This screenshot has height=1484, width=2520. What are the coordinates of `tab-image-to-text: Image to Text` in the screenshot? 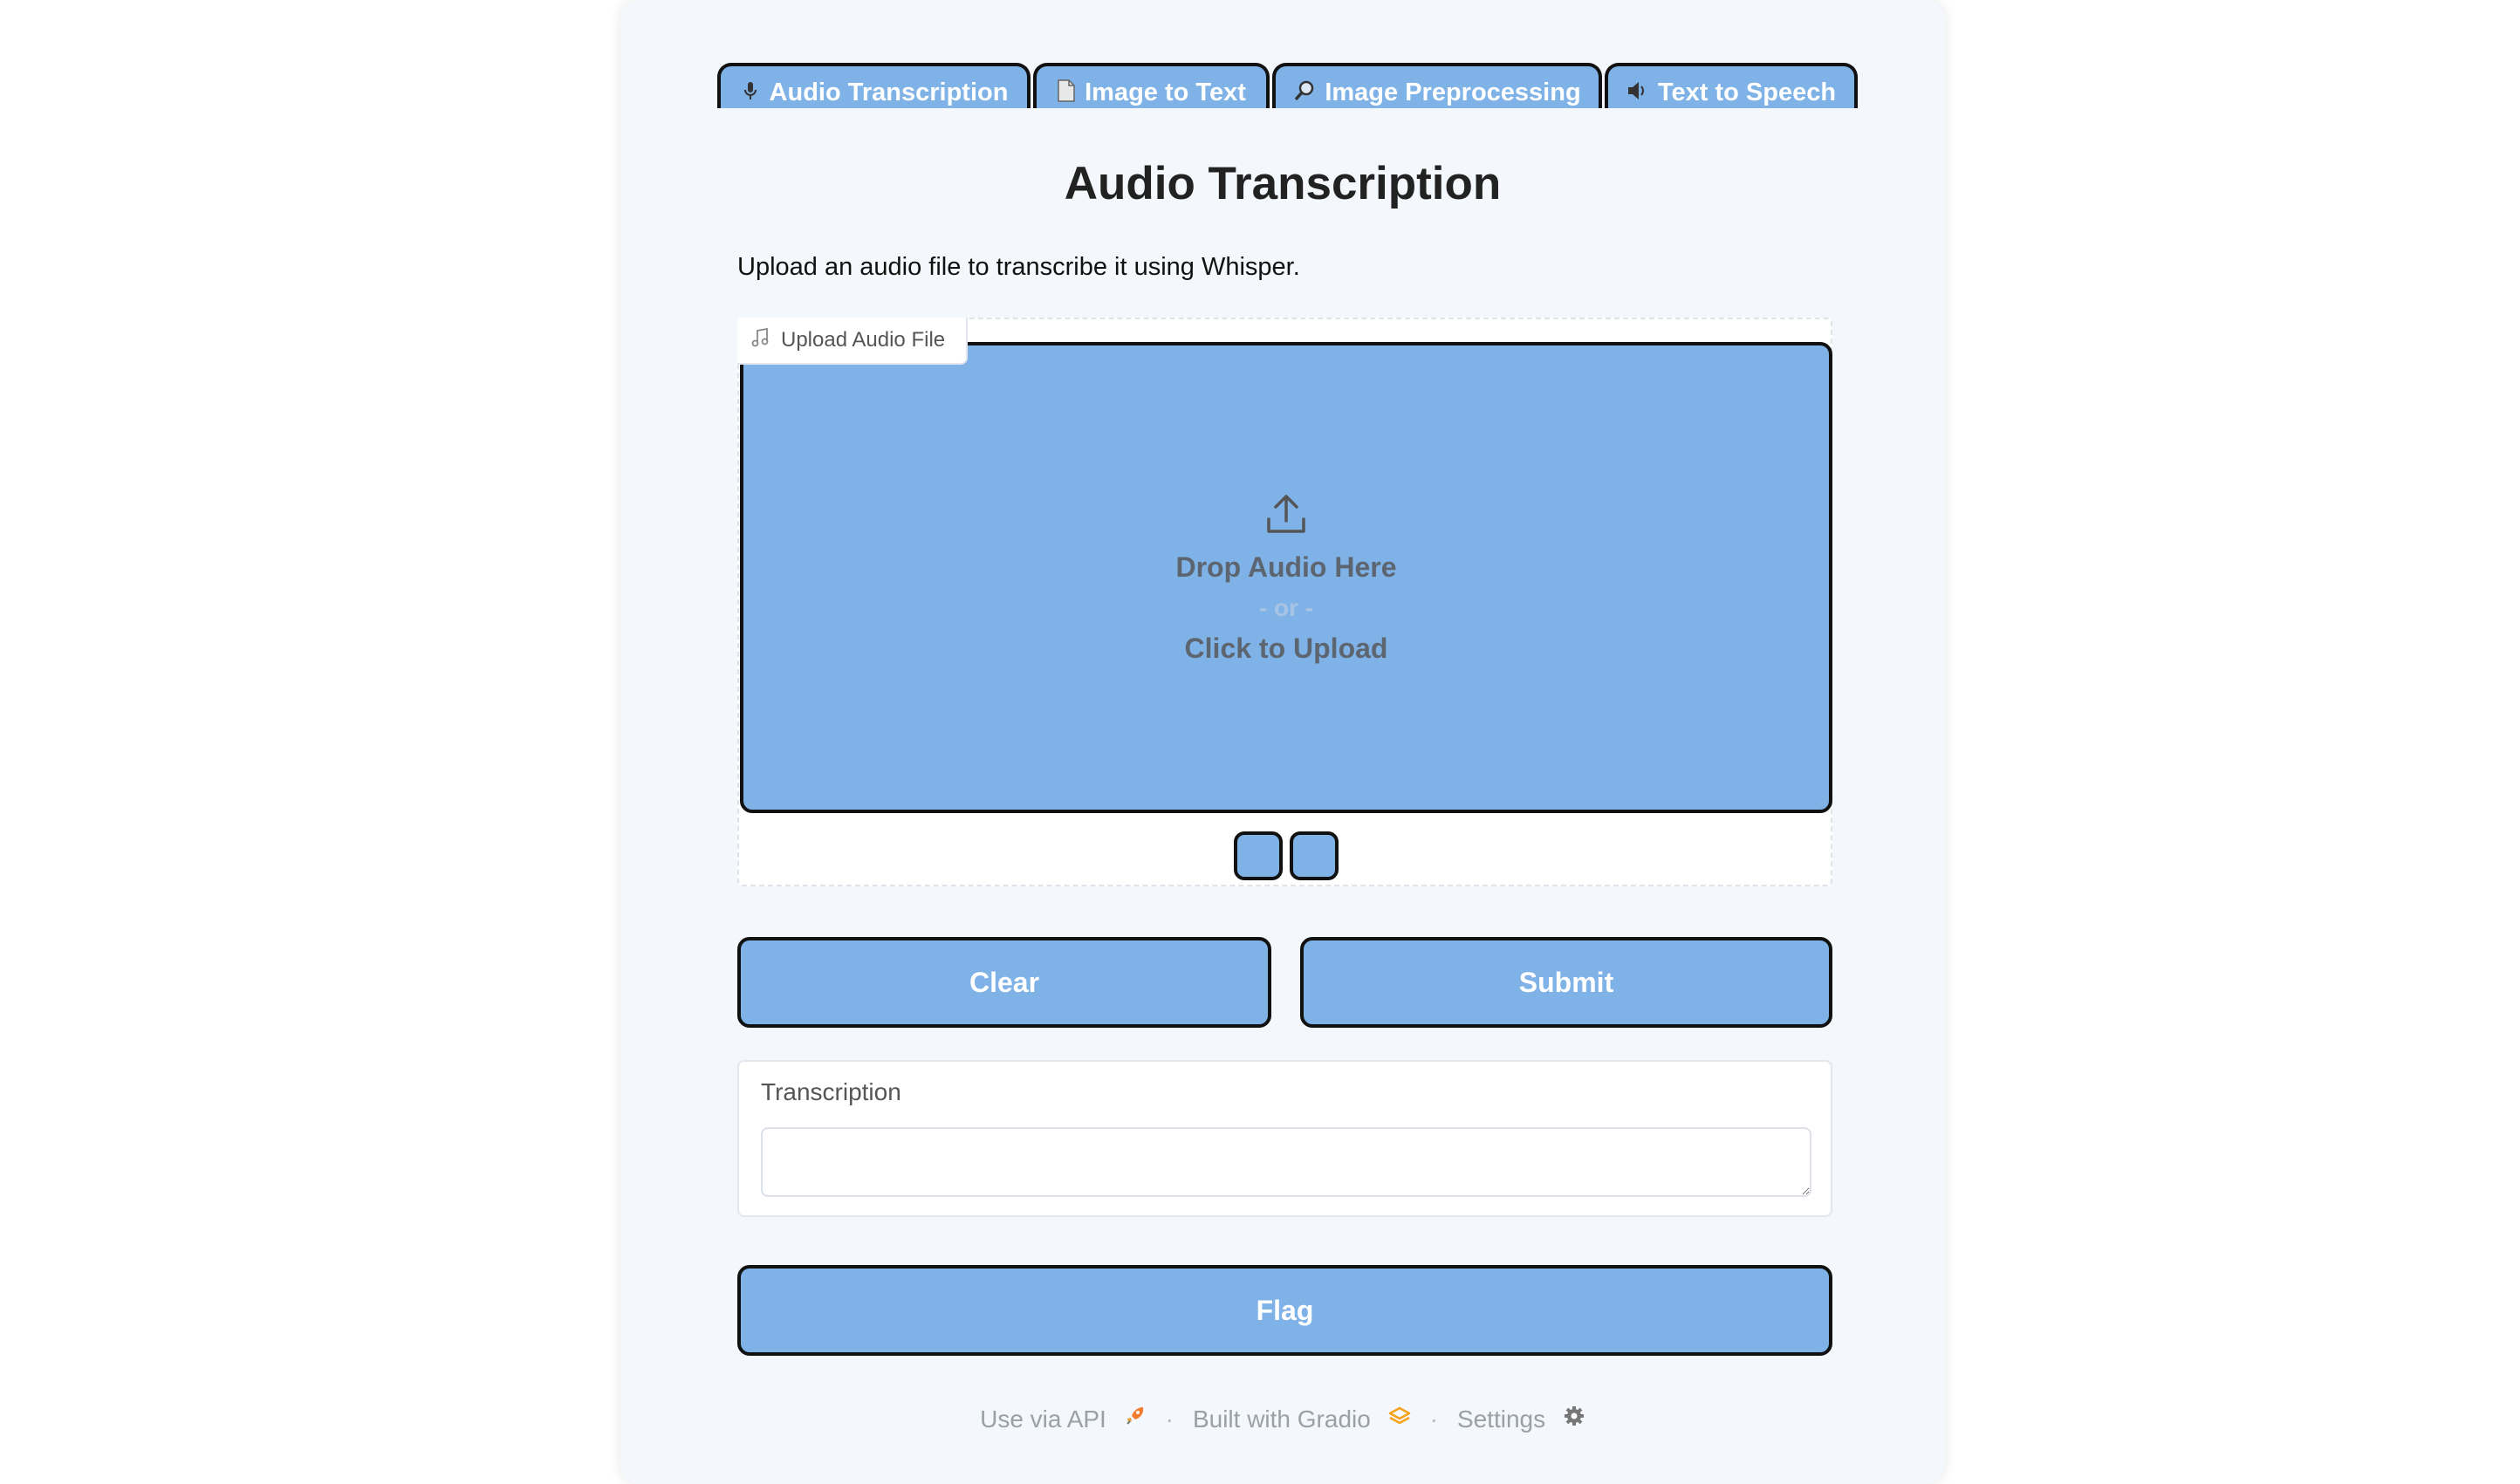 It's located at (1151, 85).